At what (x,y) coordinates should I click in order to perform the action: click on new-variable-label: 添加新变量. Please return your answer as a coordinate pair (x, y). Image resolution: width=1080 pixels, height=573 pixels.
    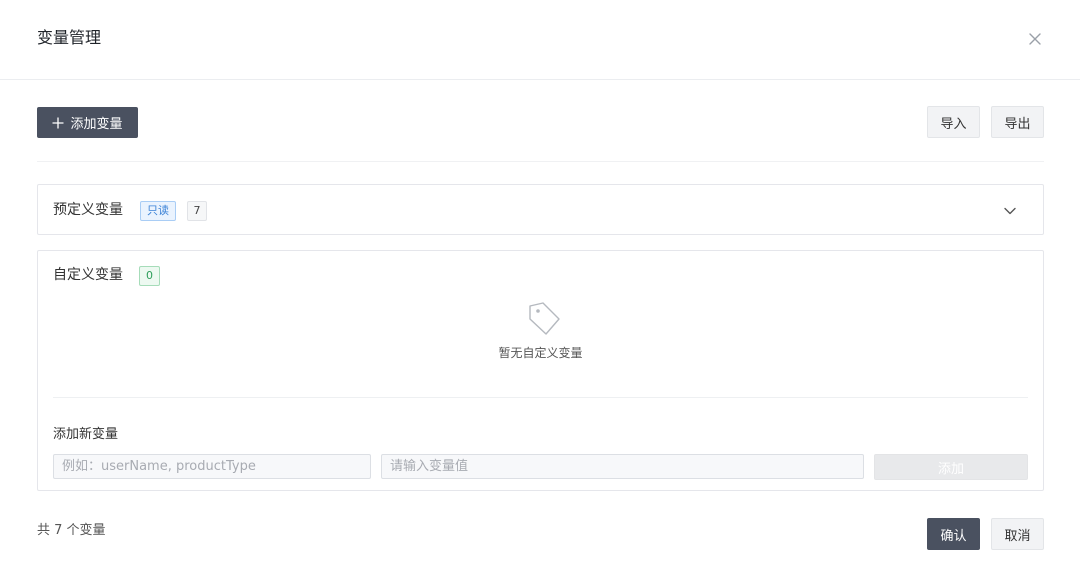
    Looking at the image, I should click on (86, 434).